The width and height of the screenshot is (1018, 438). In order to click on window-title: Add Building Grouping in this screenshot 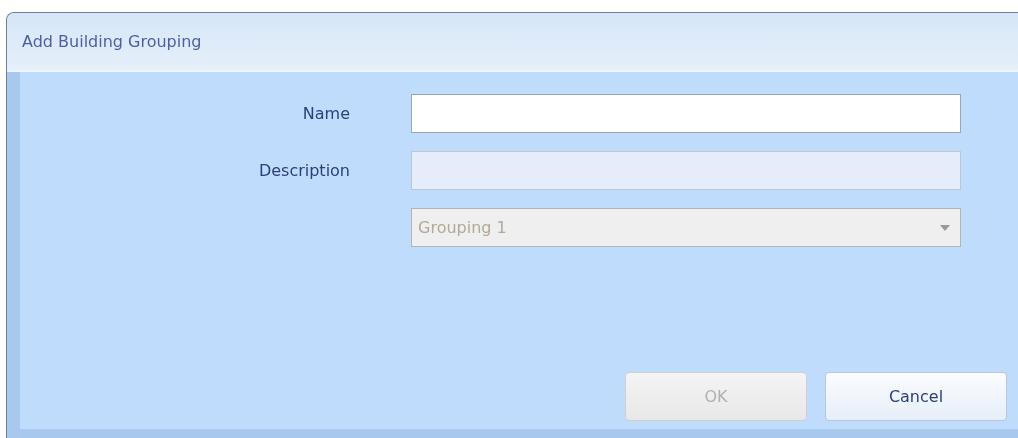, I will do `click(112, 41)`.